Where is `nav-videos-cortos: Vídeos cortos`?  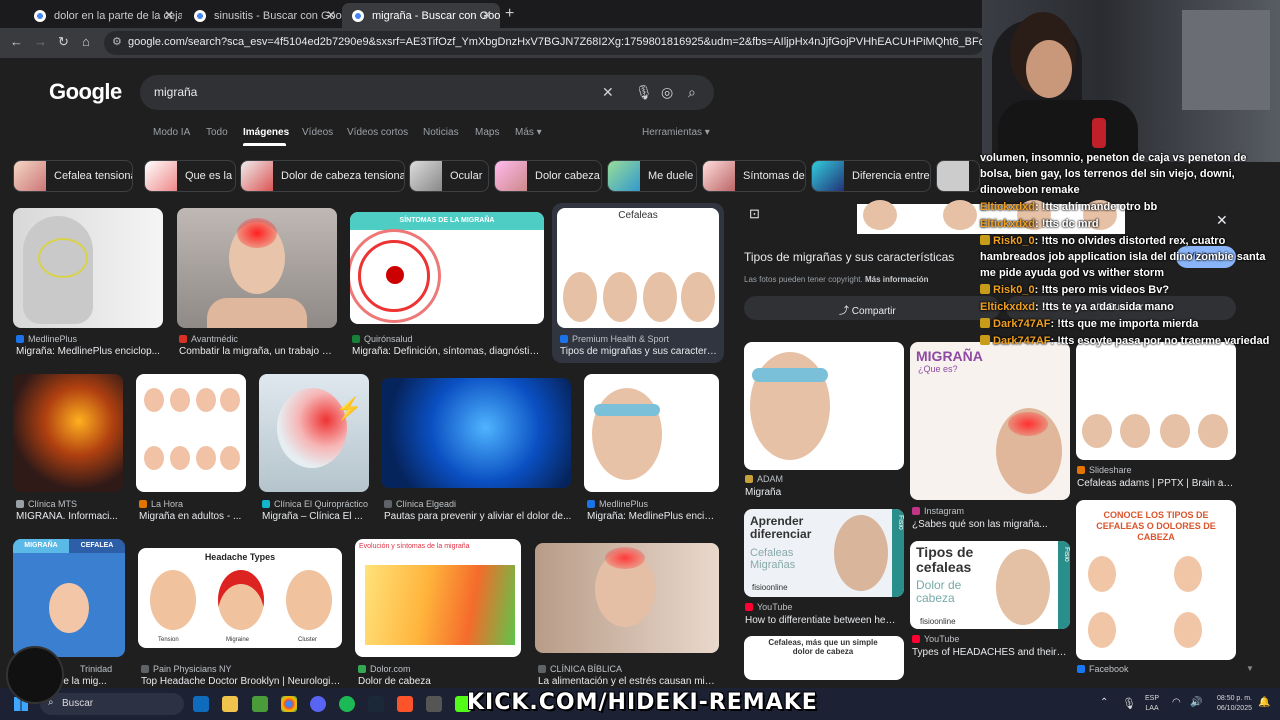 nav-videos-cortos: Vídeos cortos is located at coordinates (377, 132).